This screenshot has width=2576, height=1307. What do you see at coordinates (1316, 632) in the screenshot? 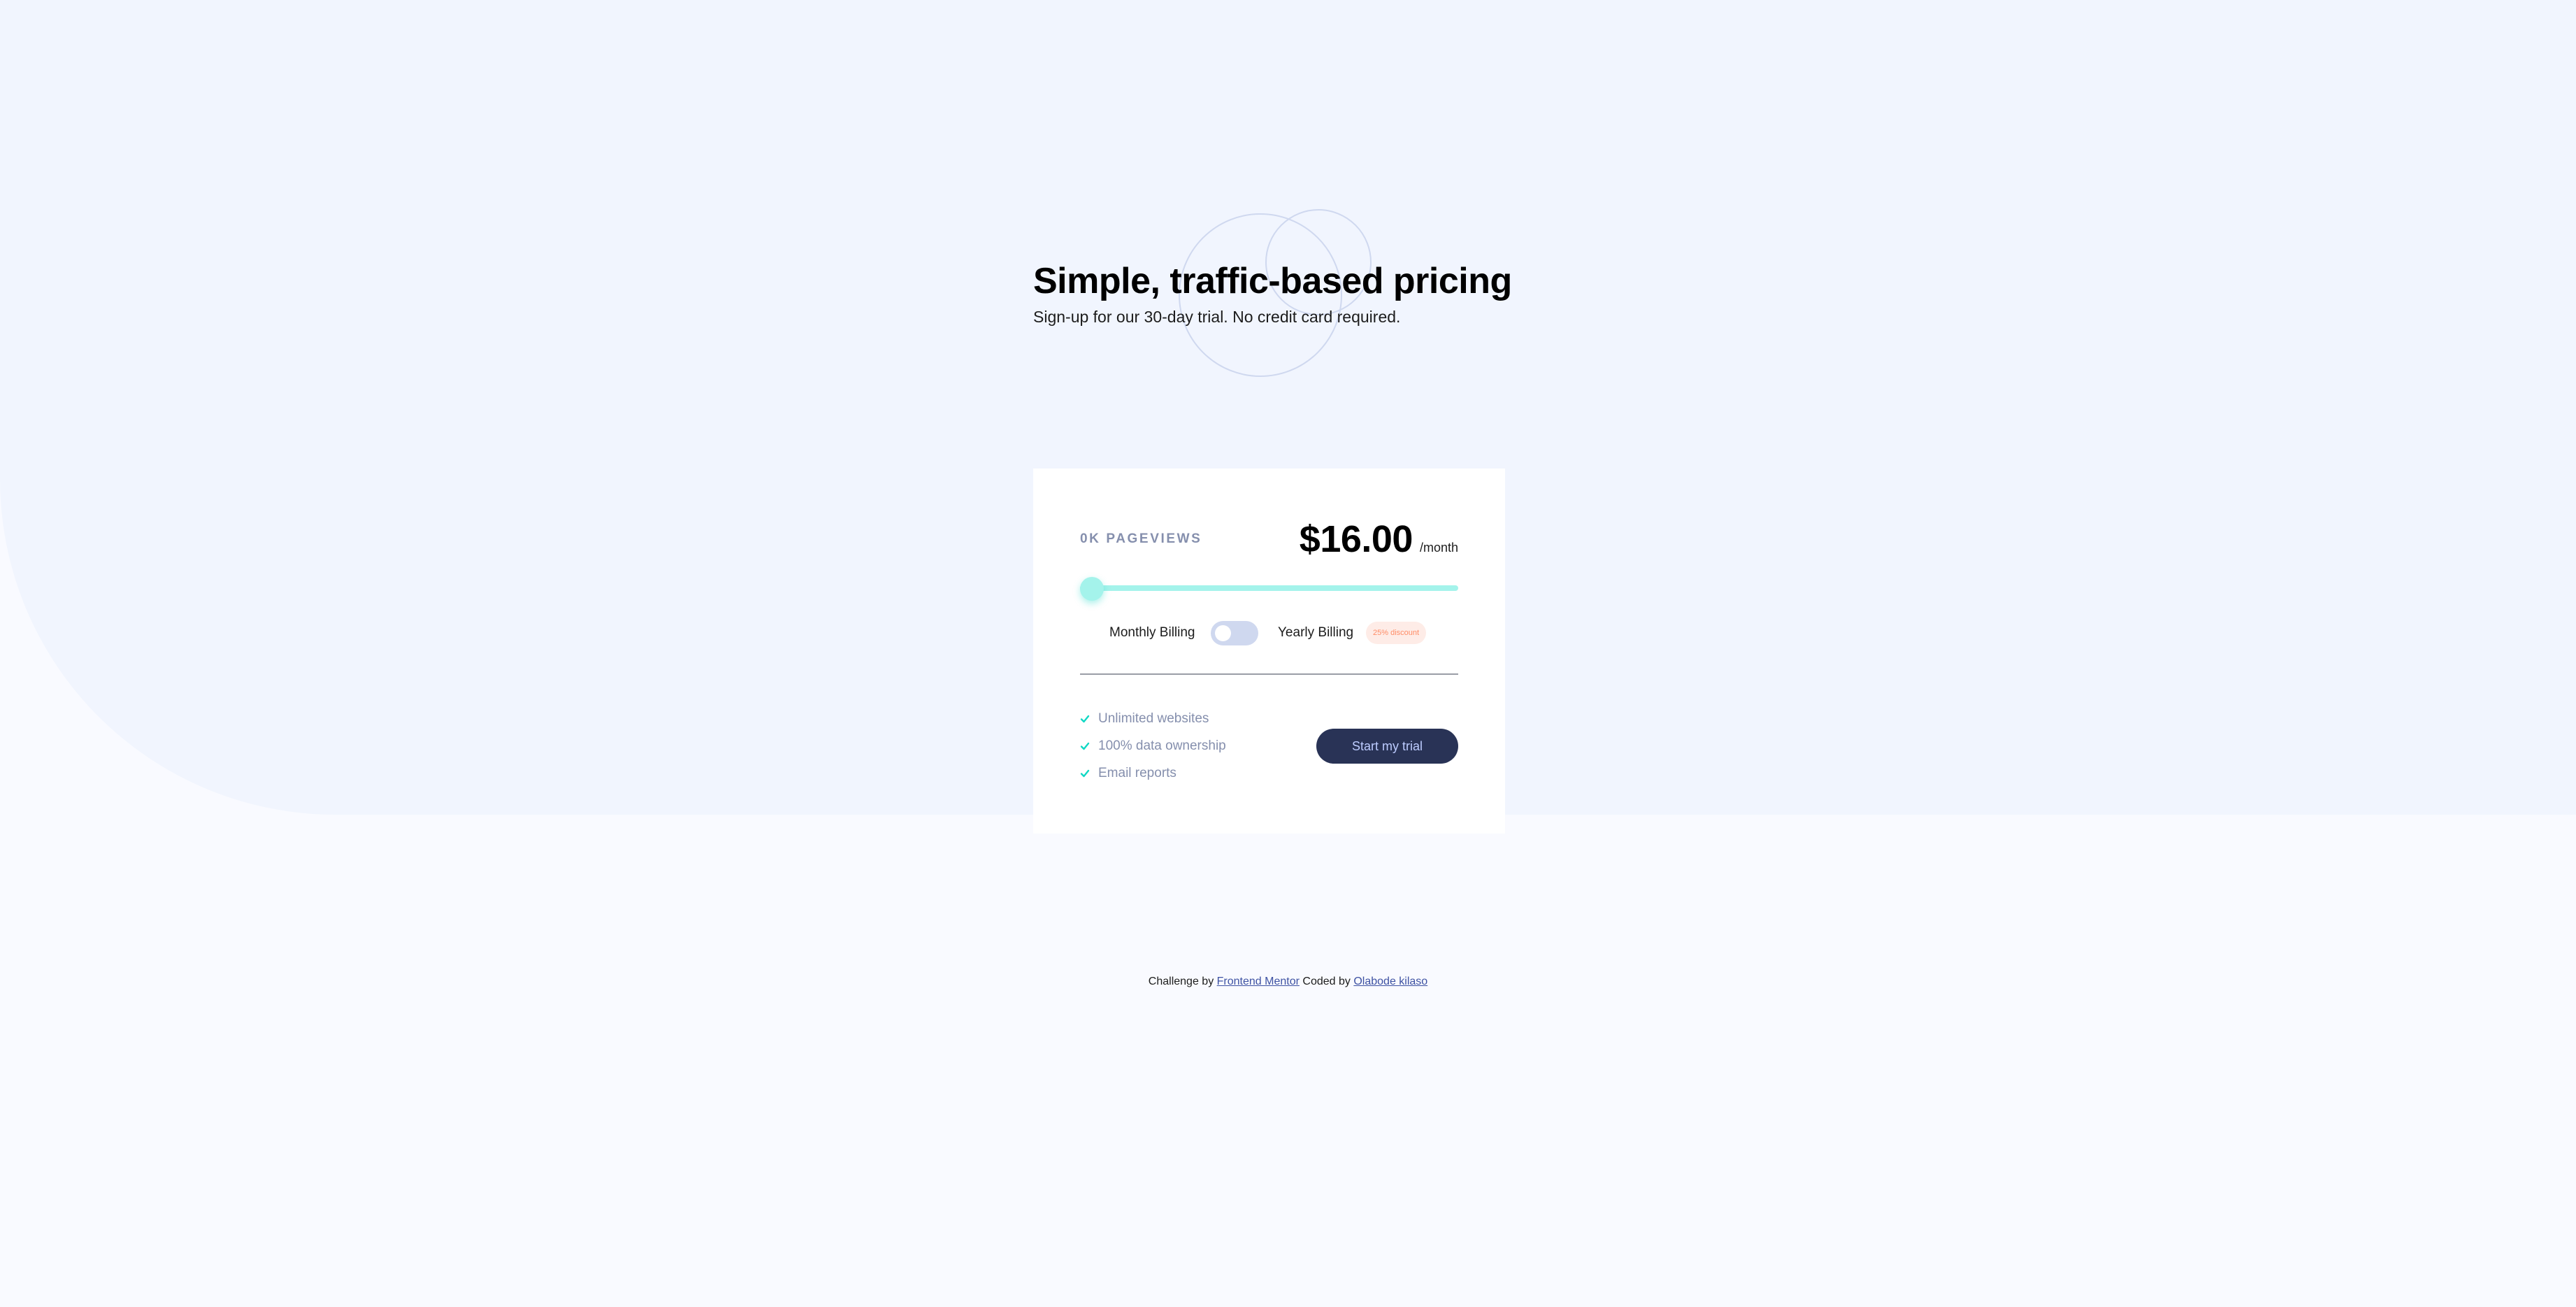
I see `yearly-billing-label: Yearly Billing` at bounding box center [1316, 632].